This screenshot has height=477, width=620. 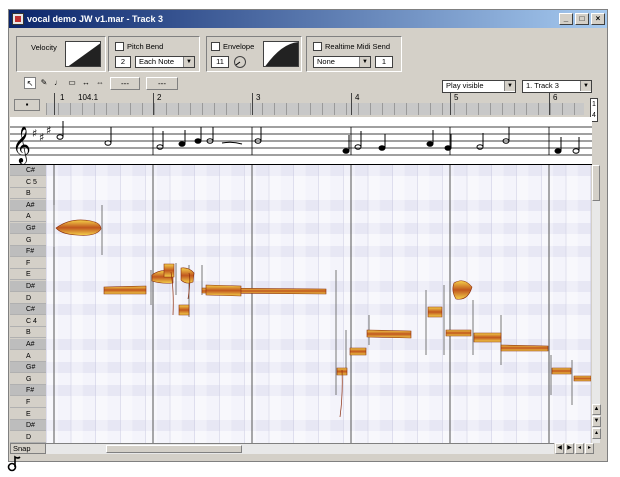 What do you see at coordinates (162, 83) in the screenshot?
I see `toolbar-button-2: ---` at bounding box center [162, 83].